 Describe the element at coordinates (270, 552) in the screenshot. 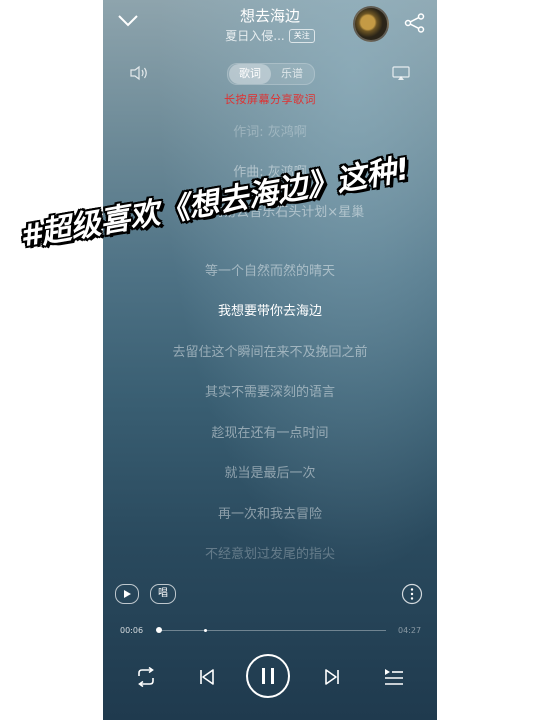

I see `lyric-line: 不经意划过发尾的指尖` at that location.